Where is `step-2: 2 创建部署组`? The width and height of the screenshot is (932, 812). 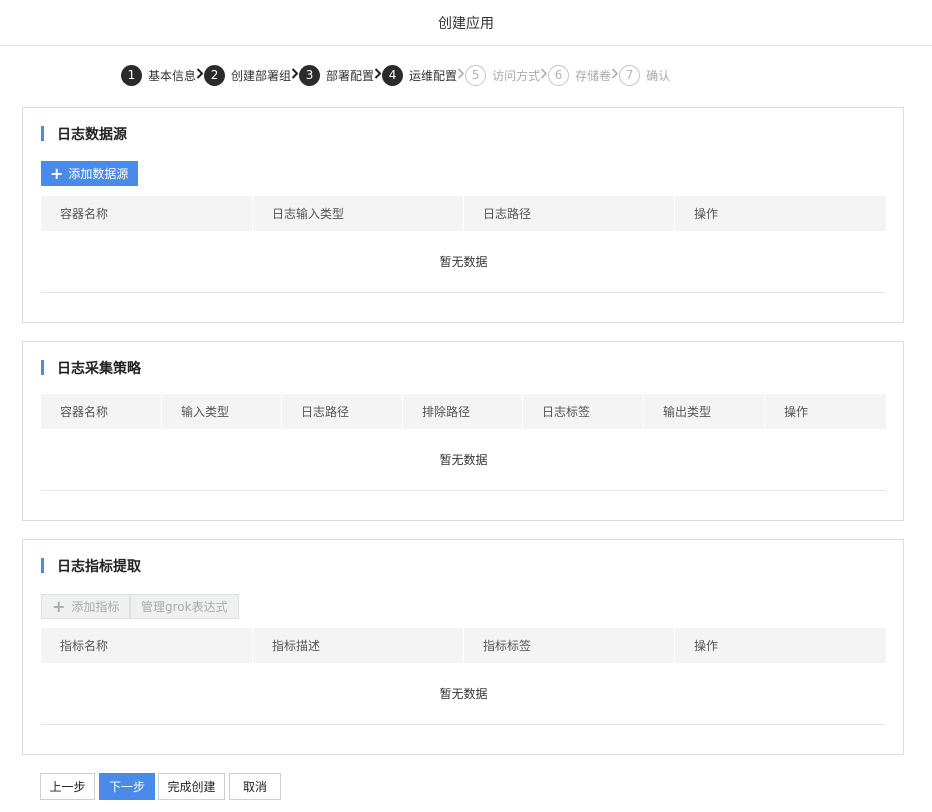
step-2: 2 创建部署组 is located at coordinates (247, 75).